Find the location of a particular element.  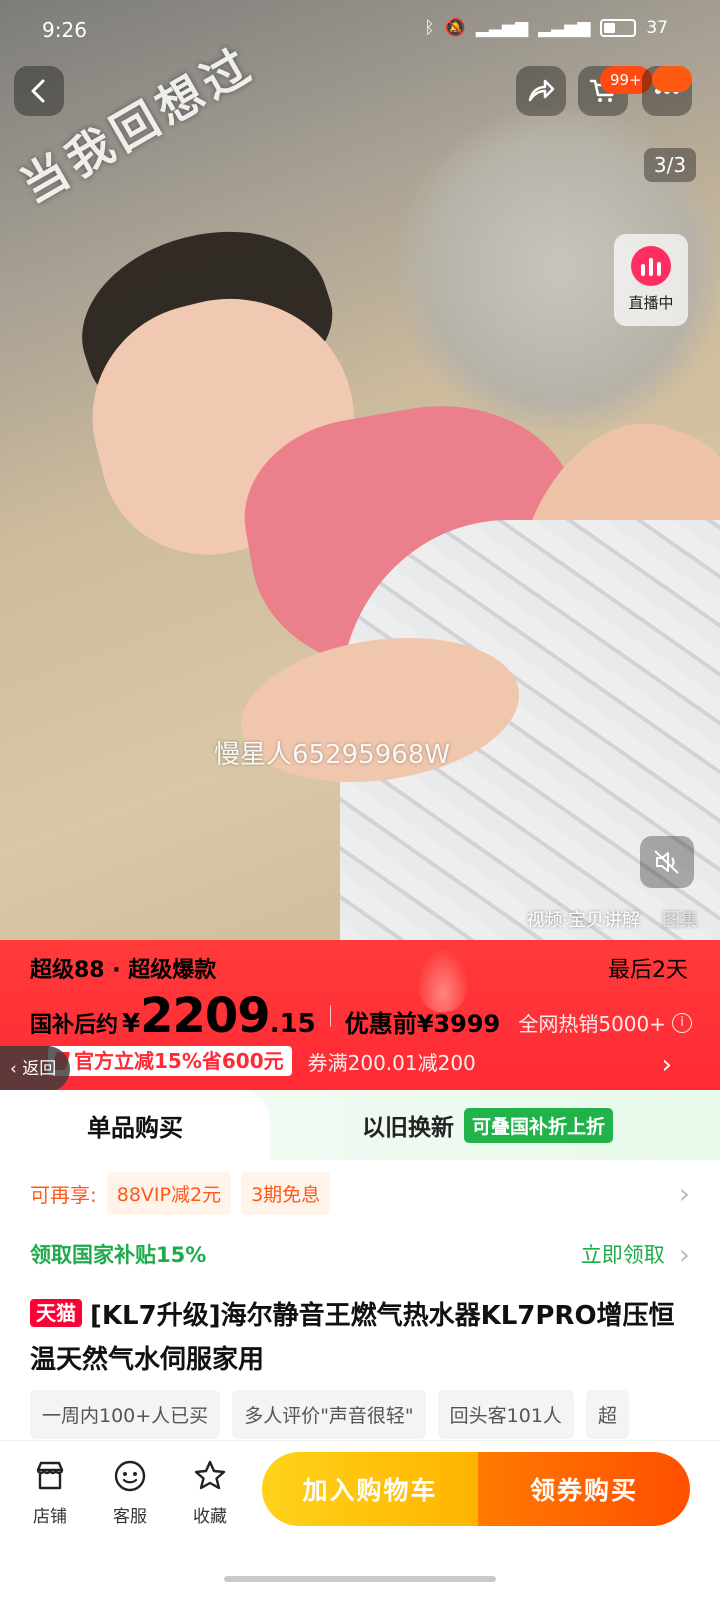

mute-status-icon: 🔕 is located at coordinates (455, 28).